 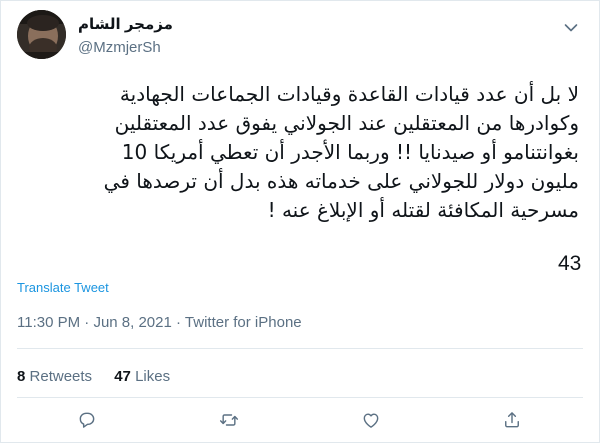 What do you see at coordinates (132, 322) in the screenshot?
I see `tweet-date: Jun 8, 2021` at bounding box center [132, 322].